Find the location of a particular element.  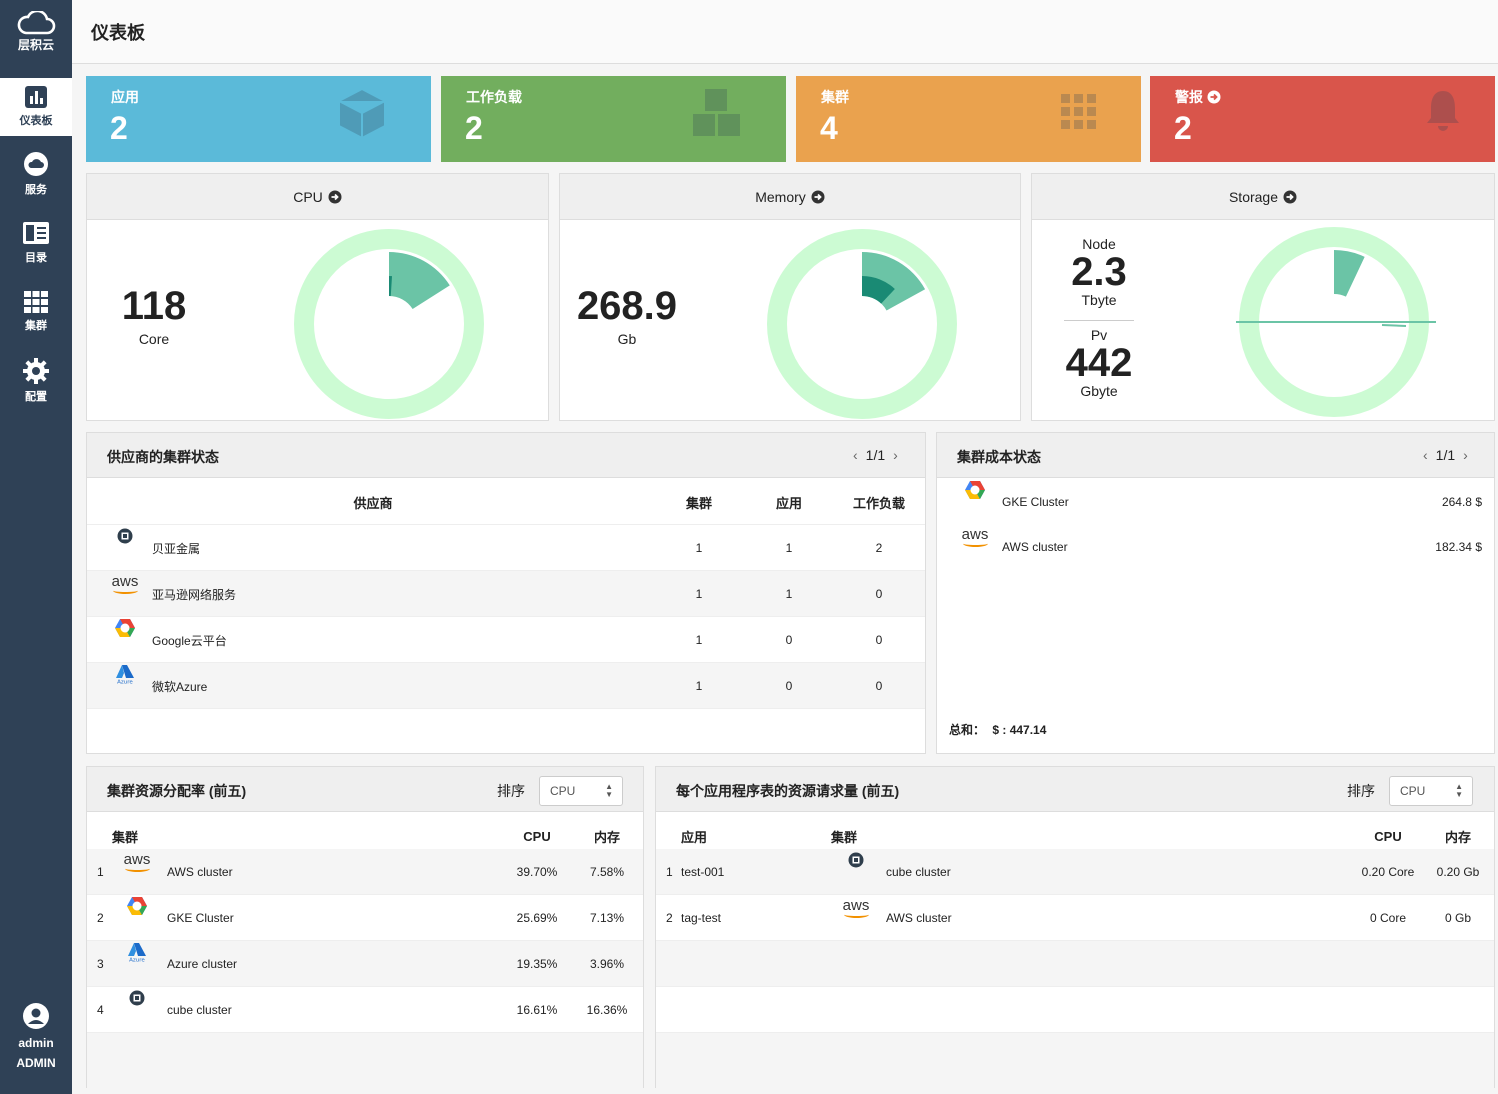

stat-card-alerts: 警报 2 is located at coordinates (1322, 119).